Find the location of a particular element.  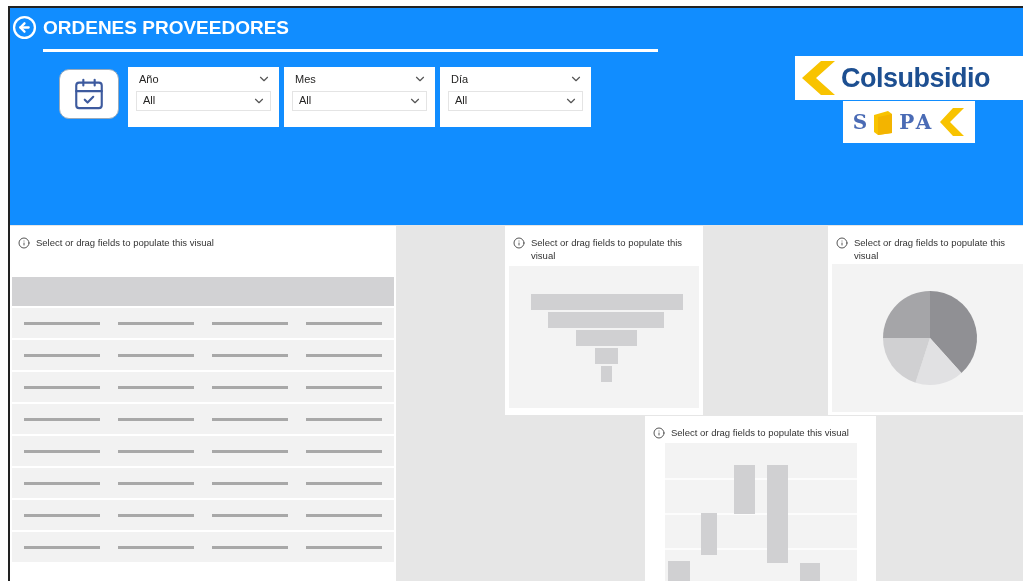

cube-icon is located at coordinates (883, 122).